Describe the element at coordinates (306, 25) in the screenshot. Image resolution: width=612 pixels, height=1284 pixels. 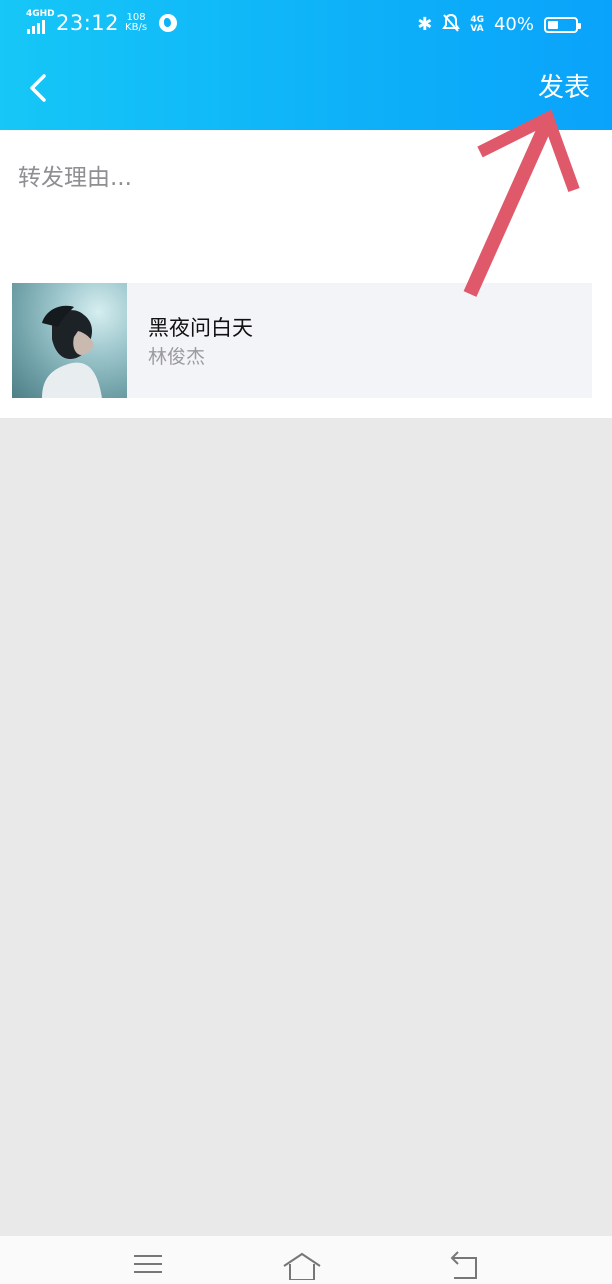
I see `status-bar: 4GHD 23:12 108 KB/s ✱ 4G VA 40%` at that location.